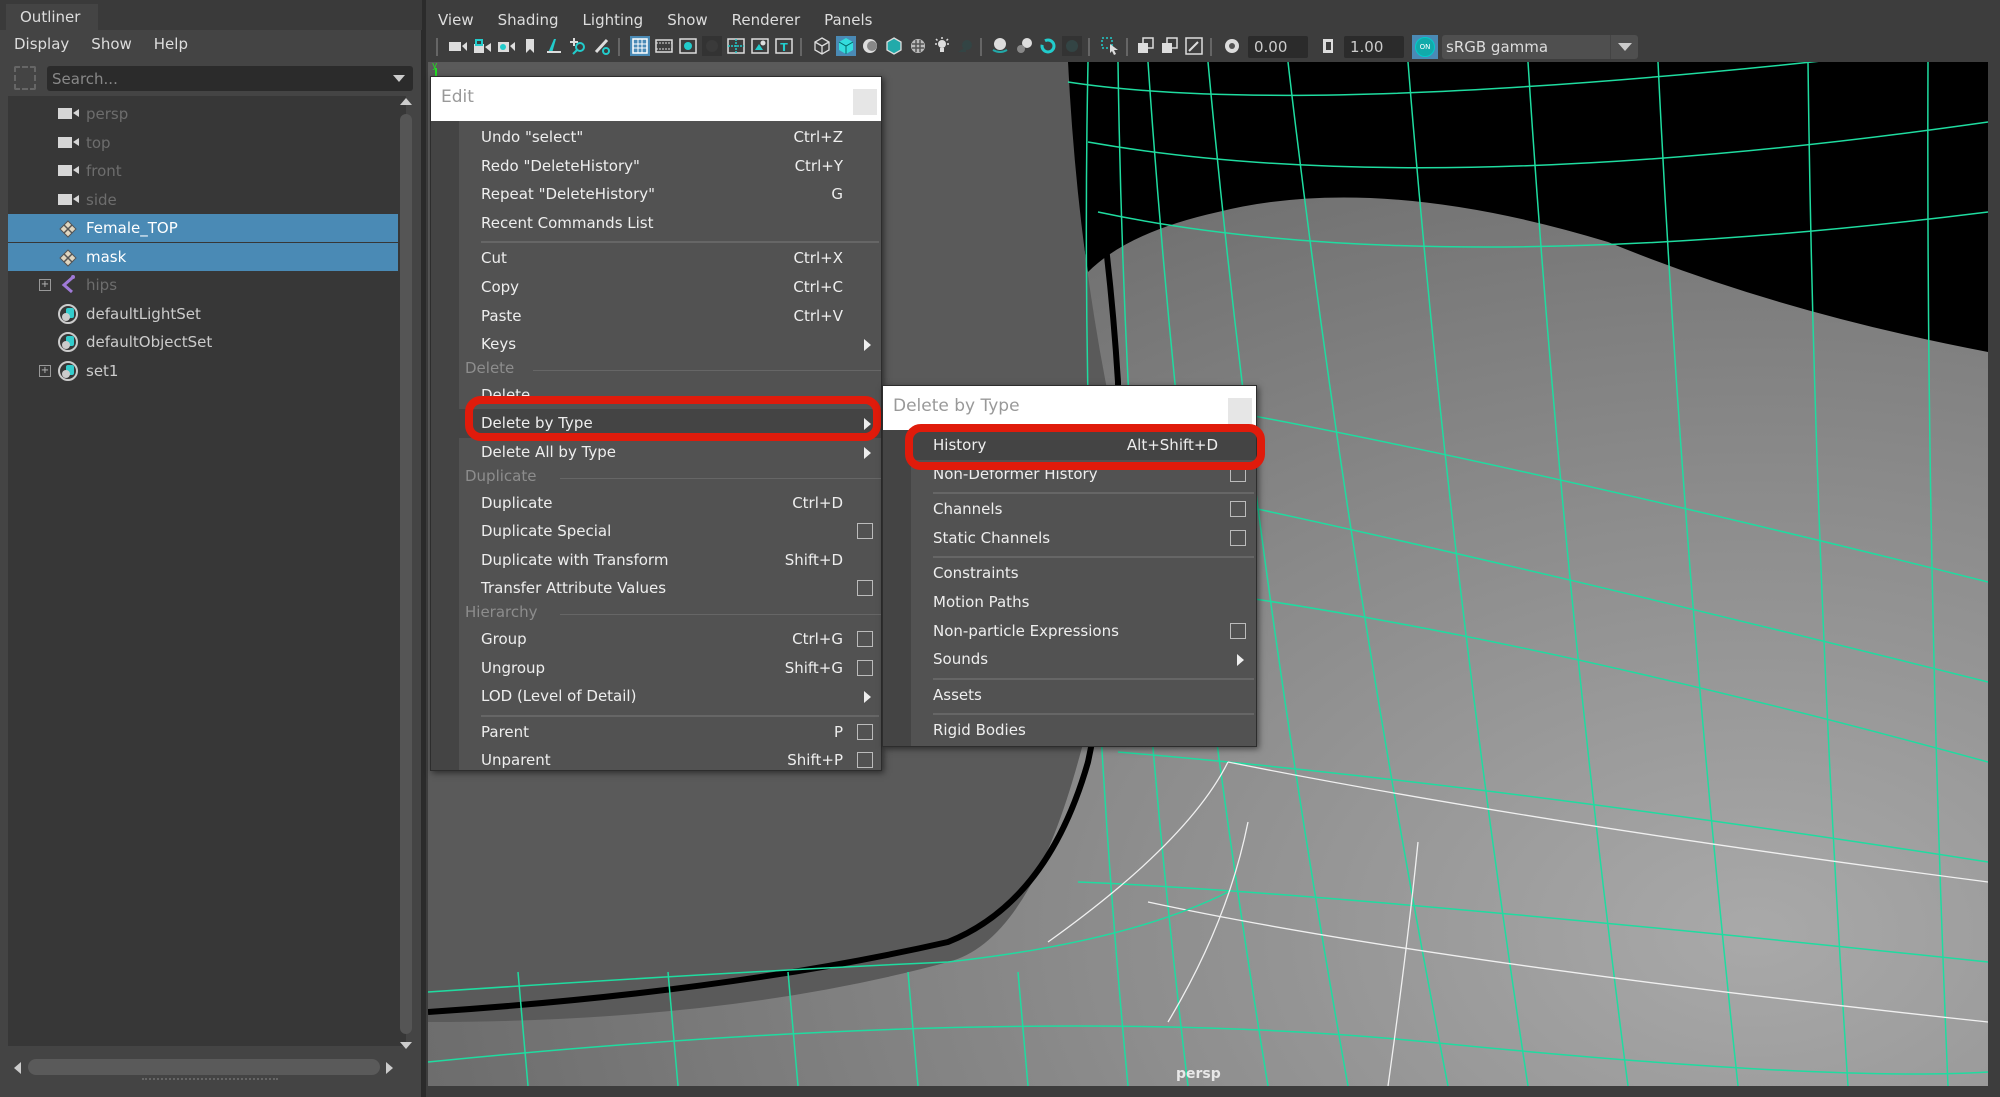 This screenshot has height=1097, width=2000. I want to click on use-default-material-icon, so click(870, 46).